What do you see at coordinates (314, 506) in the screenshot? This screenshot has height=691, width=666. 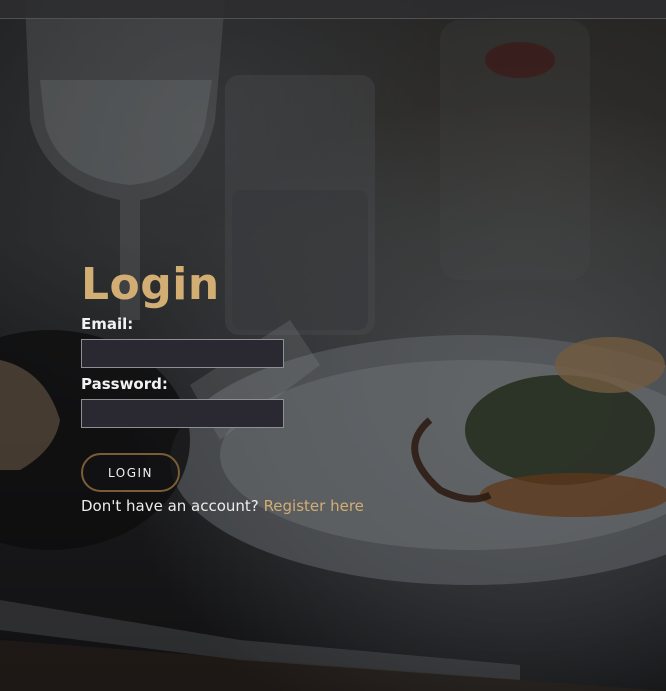 I see `register-link: Register here` at bounding box center [314, 506].